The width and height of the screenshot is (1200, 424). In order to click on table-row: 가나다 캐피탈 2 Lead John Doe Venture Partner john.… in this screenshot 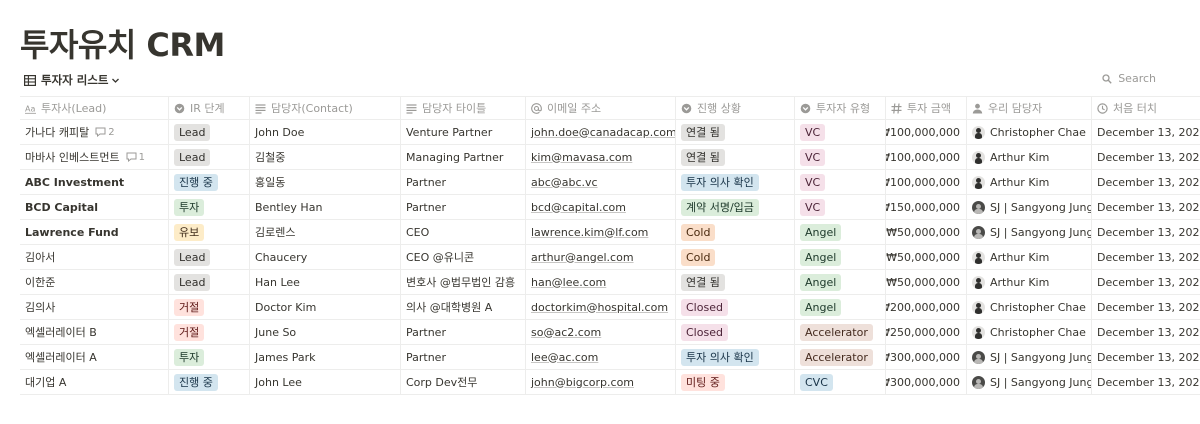, I will do `click(610, 132)`.